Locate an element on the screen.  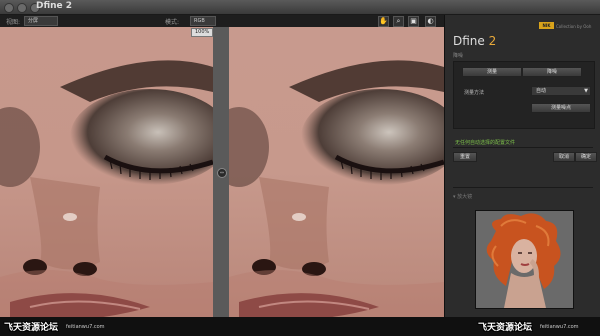
window-controls is located at coordinates (22, 8).